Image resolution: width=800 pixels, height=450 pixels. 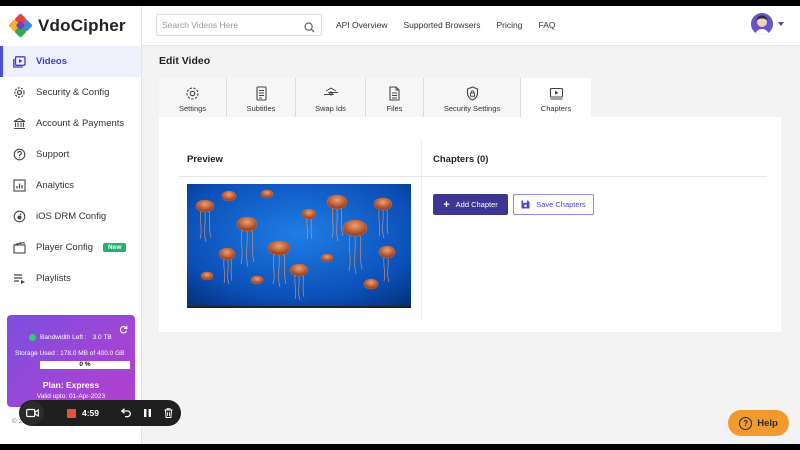 I want to click on new-badge: New, so click(x=115, y=247).